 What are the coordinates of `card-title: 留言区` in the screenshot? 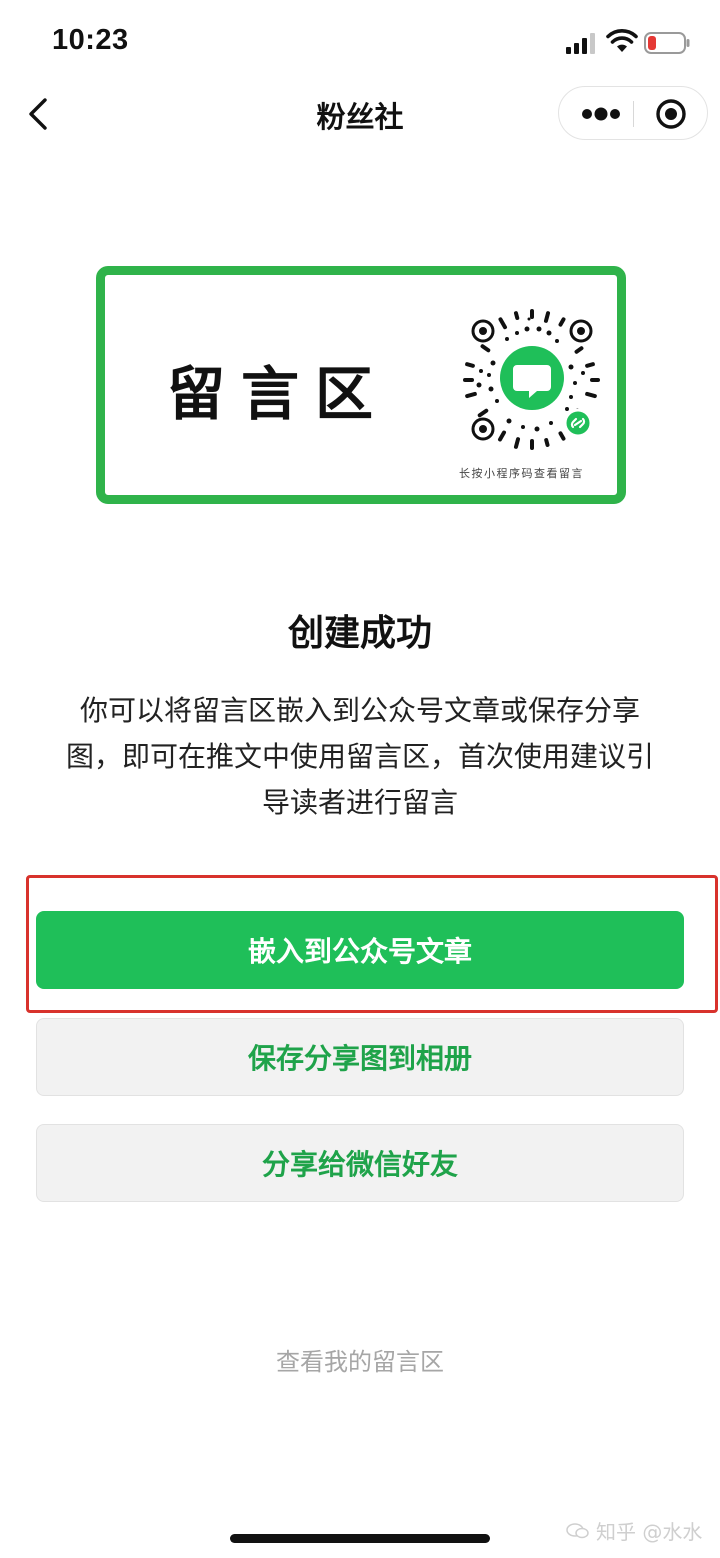 It's located at (278, 394).